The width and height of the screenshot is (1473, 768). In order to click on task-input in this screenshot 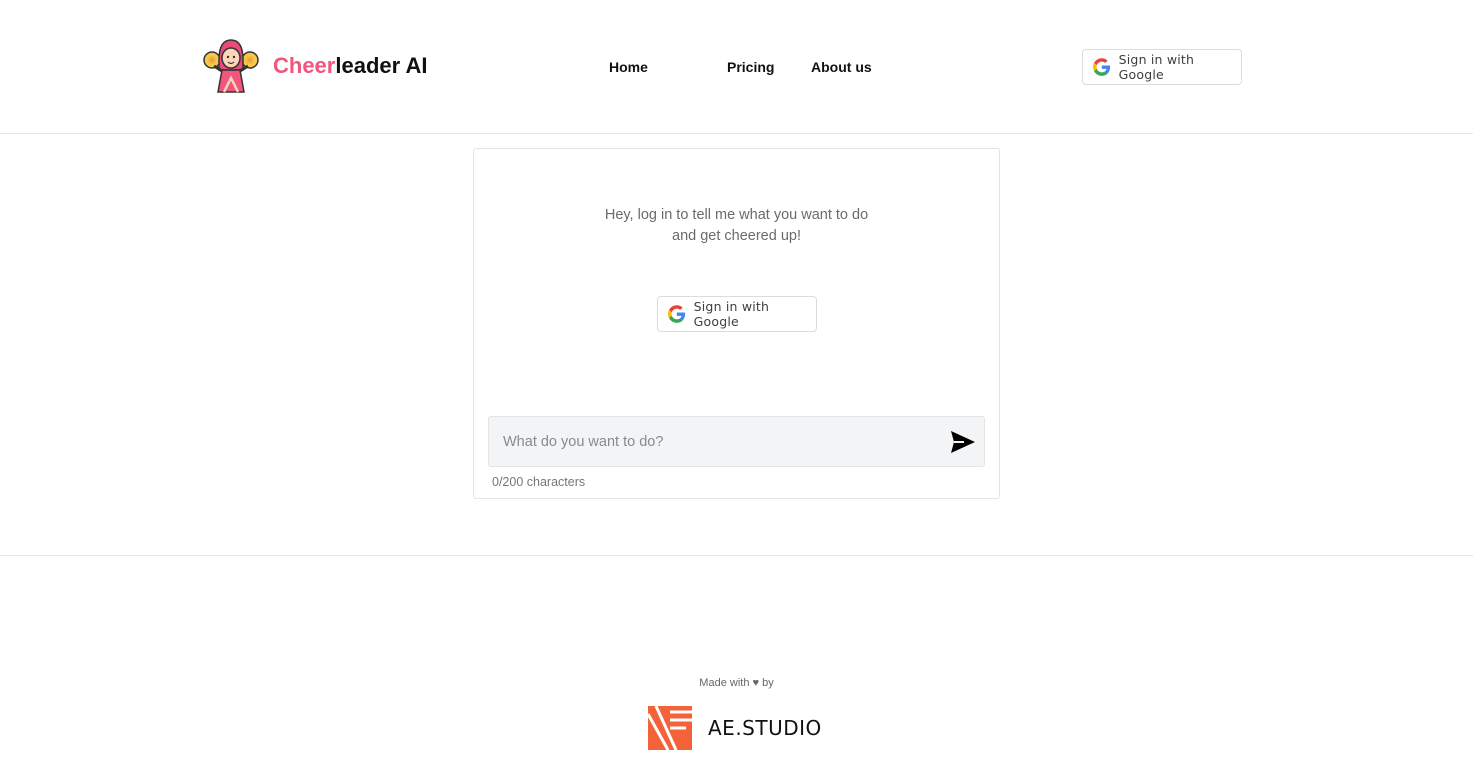, I will do `click(714, 441)`.